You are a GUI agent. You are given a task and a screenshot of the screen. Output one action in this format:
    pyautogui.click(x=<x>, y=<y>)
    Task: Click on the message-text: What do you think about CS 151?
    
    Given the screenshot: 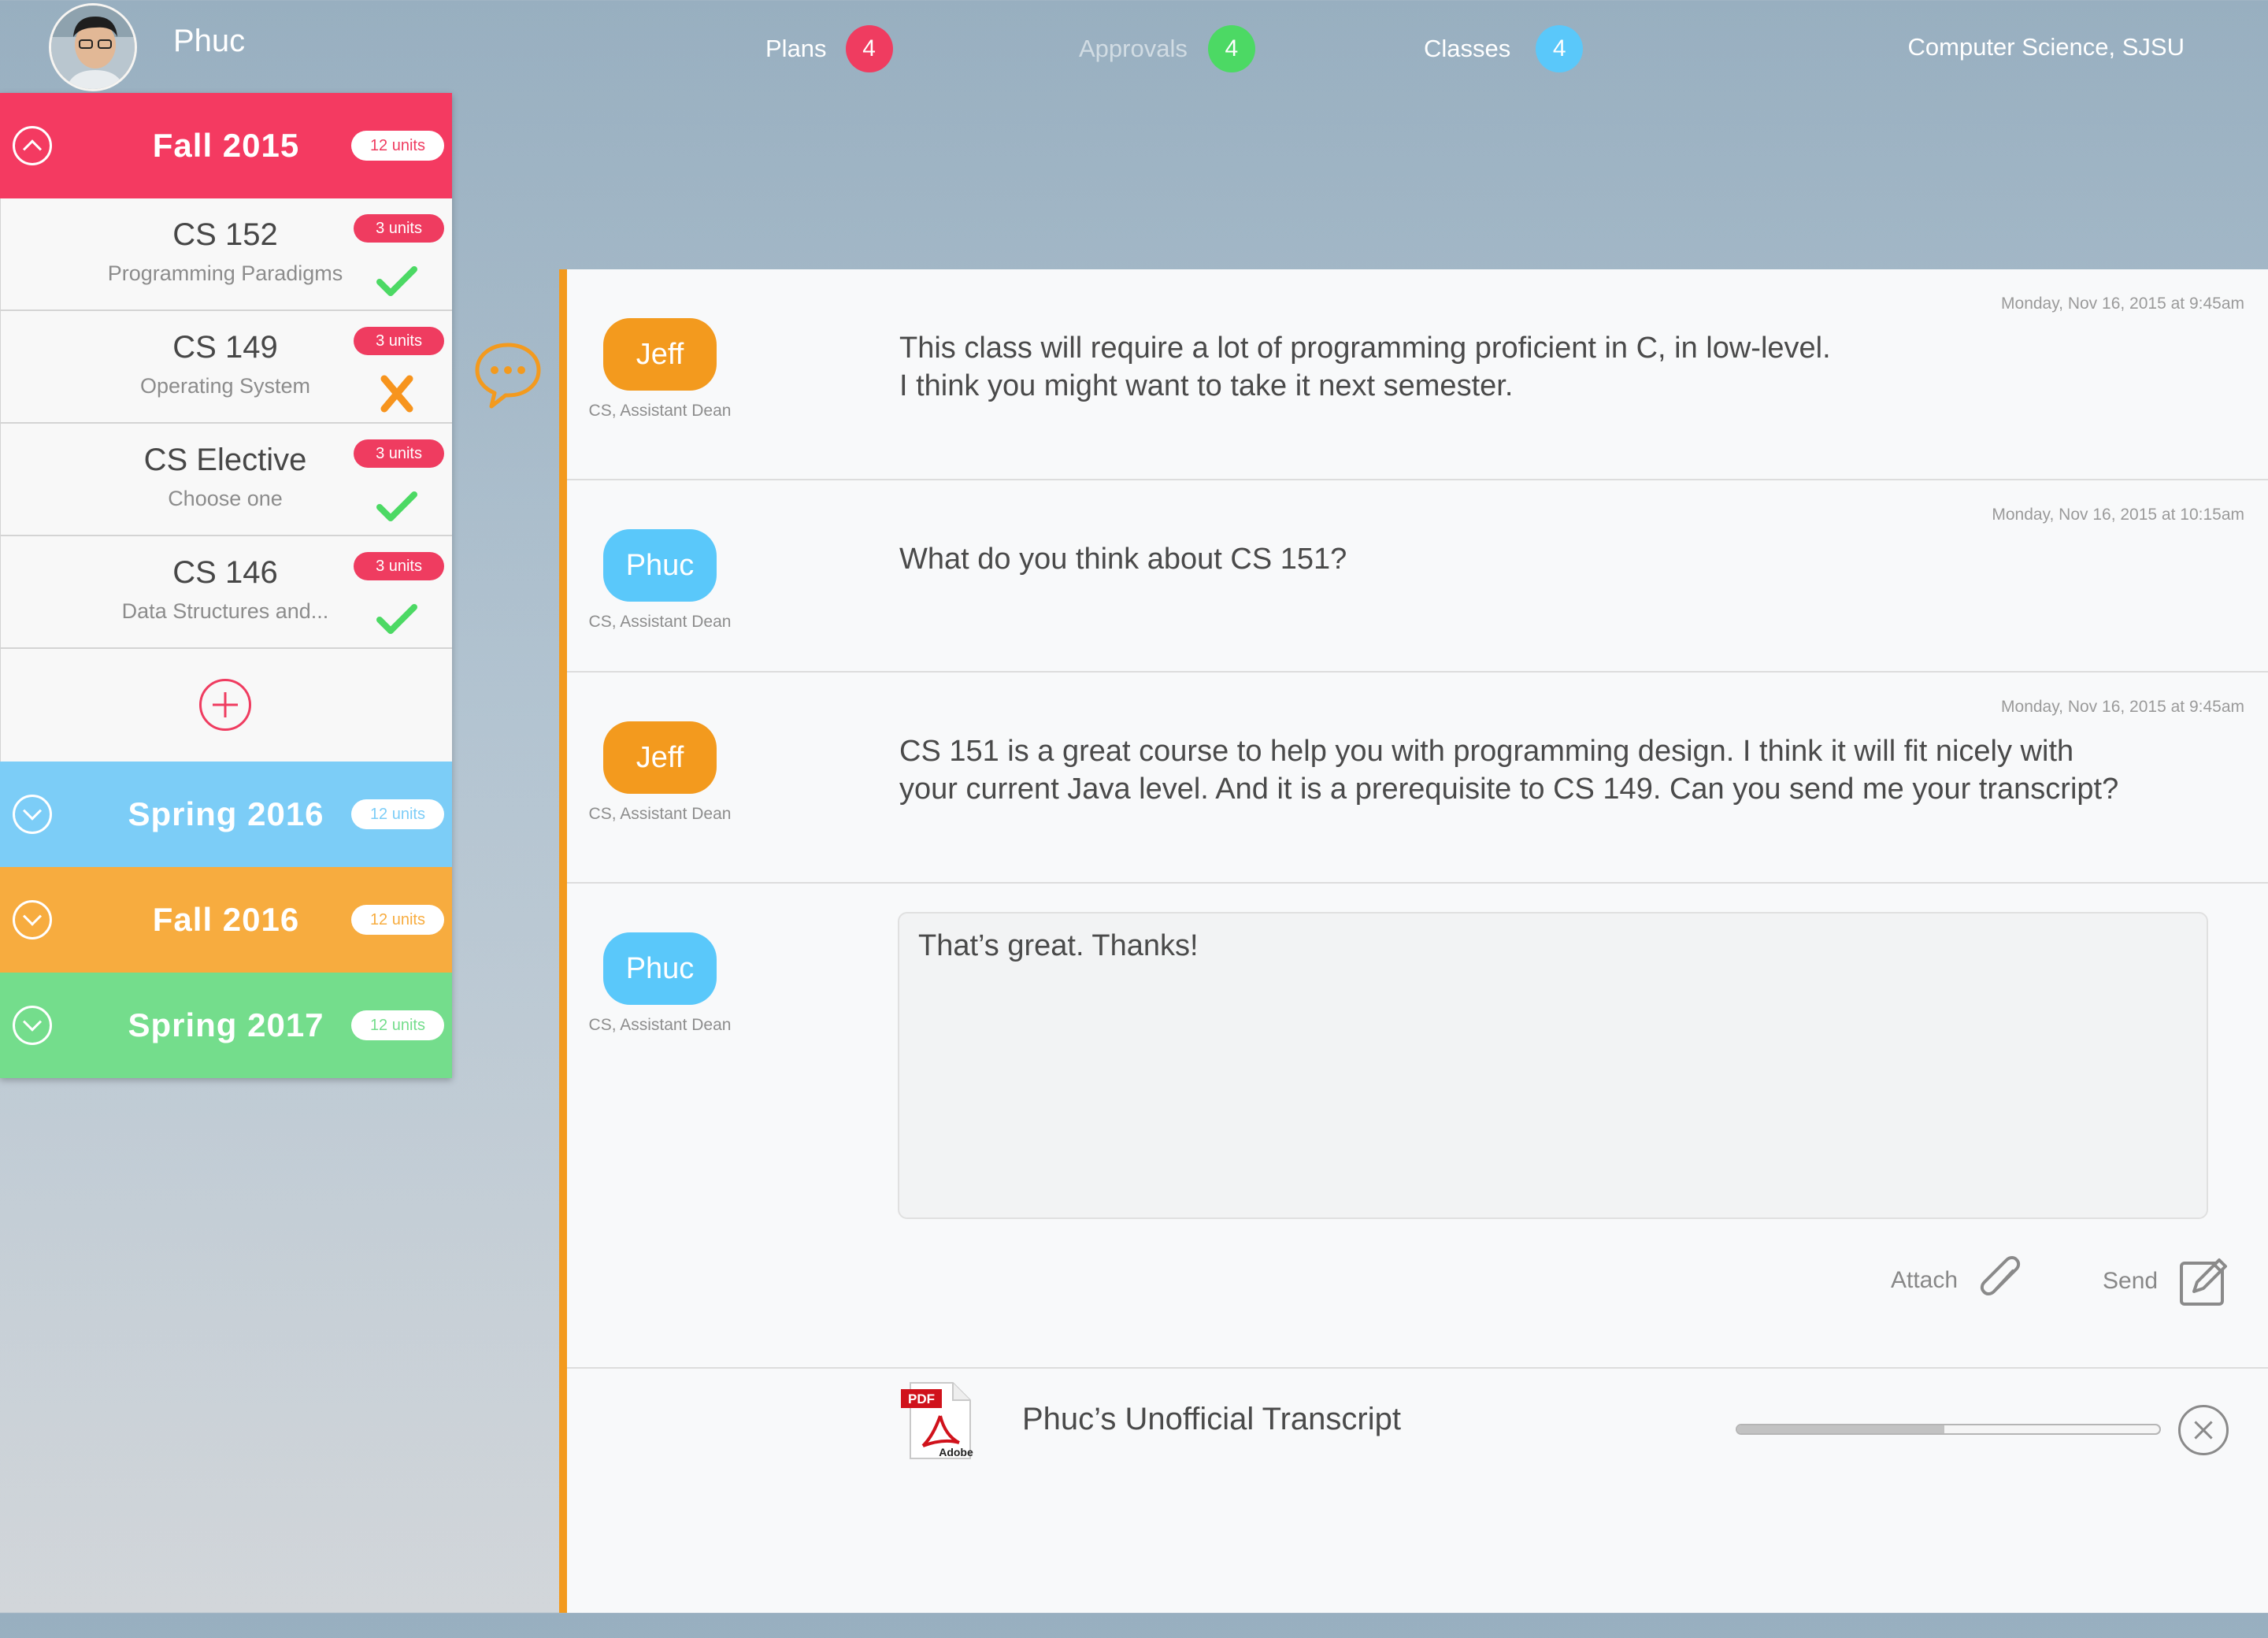 What is the action you would take?
    pyautogui.click(x=1123, y=559)
    